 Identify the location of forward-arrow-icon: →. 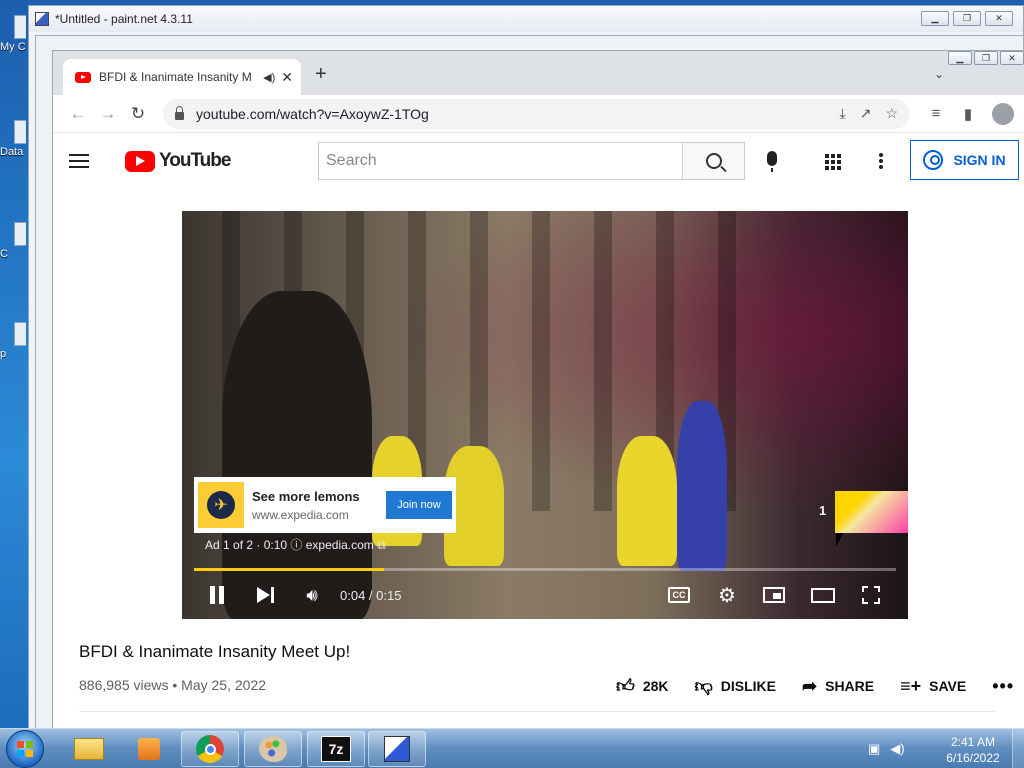
(108, 114).